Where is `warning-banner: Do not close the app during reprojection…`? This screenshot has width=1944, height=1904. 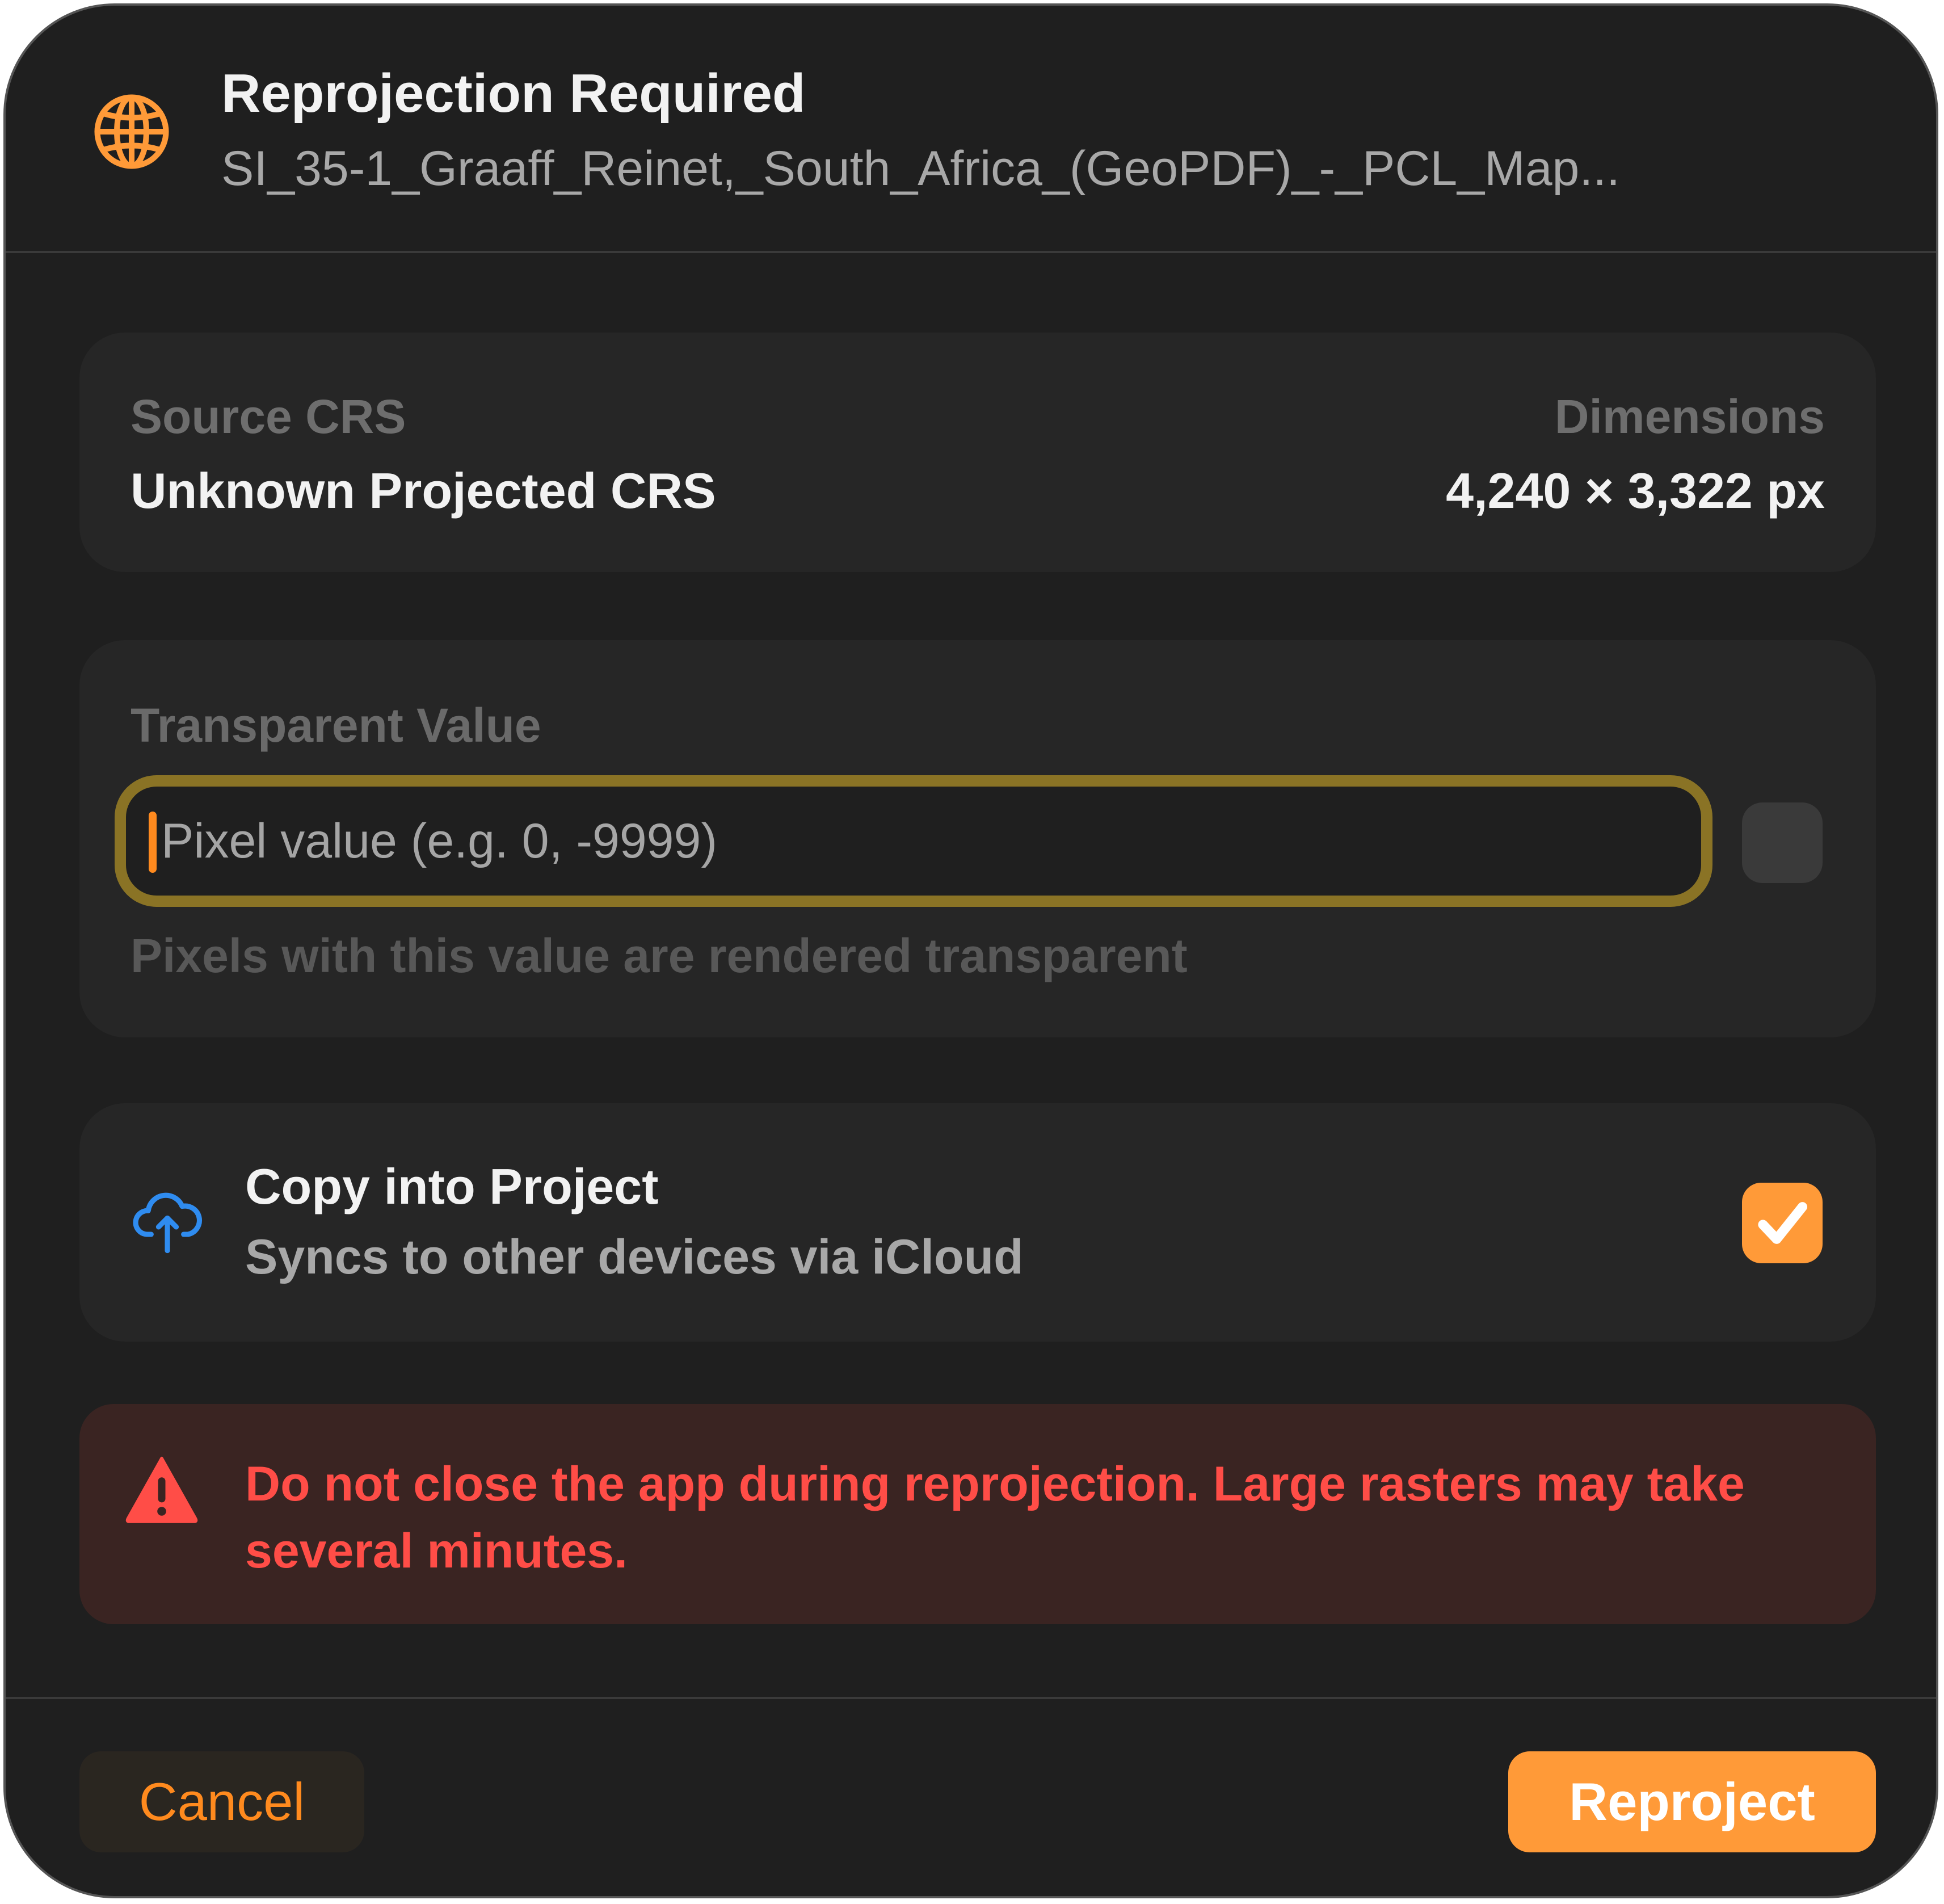
warning-banner: Do not close the app during reprojection… is located at coordinates (977, 1514).